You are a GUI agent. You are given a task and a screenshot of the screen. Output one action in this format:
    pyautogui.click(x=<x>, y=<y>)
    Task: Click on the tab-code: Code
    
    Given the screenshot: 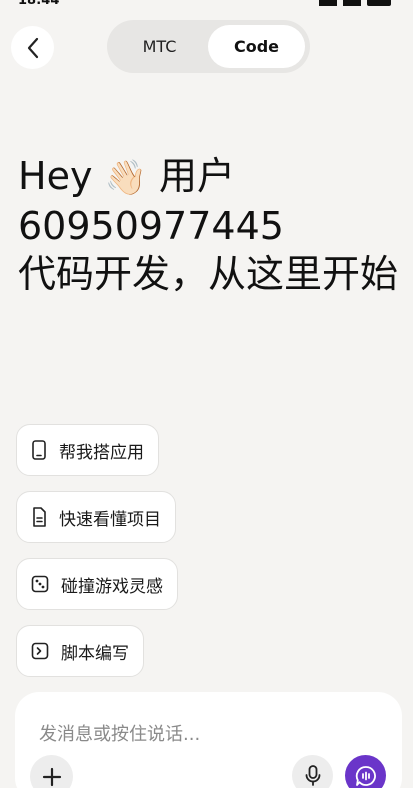 What is the action you would take?
    pyautogui.click(x=256, y=46)
    